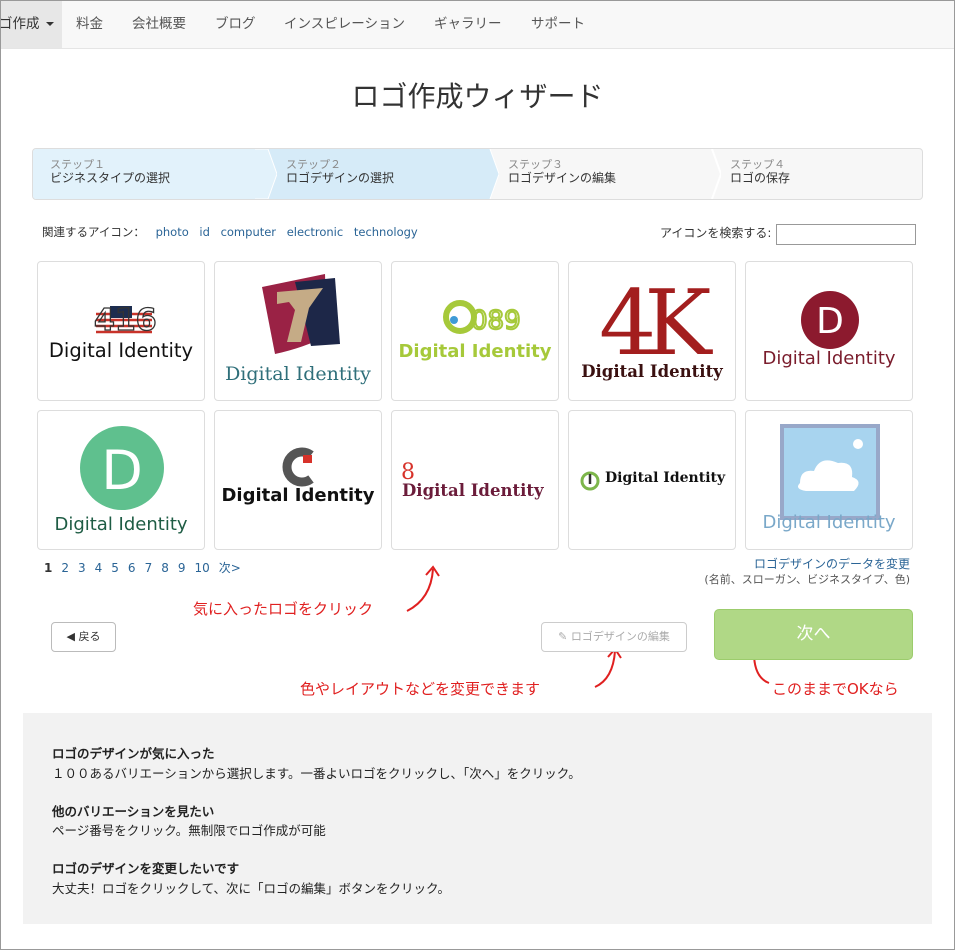  Describe the element at coordinates (562, 178) in the screenshot. I see `step-3-label: ロゴデザインの編集` at that location.